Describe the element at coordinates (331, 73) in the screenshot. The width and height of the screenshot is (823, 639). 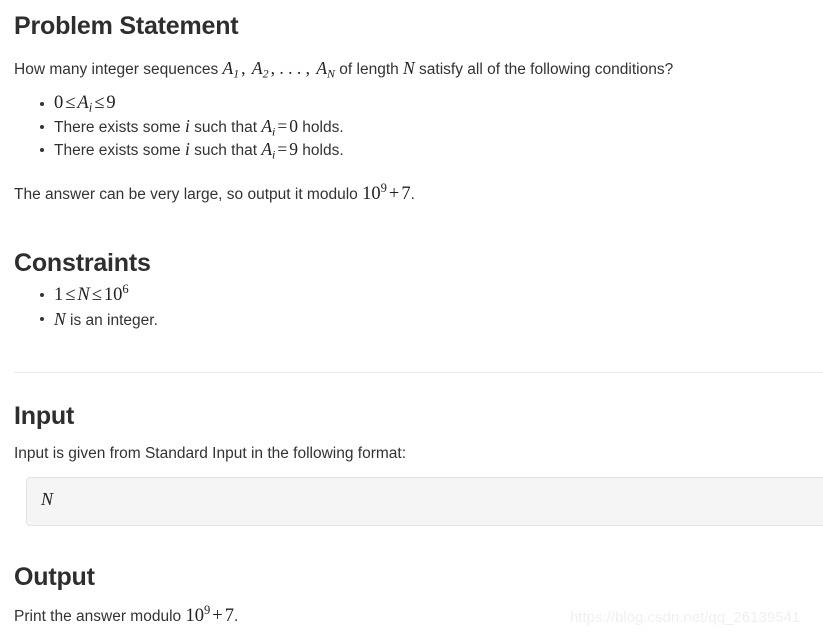
I see `seq-an-subscript: N` at that location.